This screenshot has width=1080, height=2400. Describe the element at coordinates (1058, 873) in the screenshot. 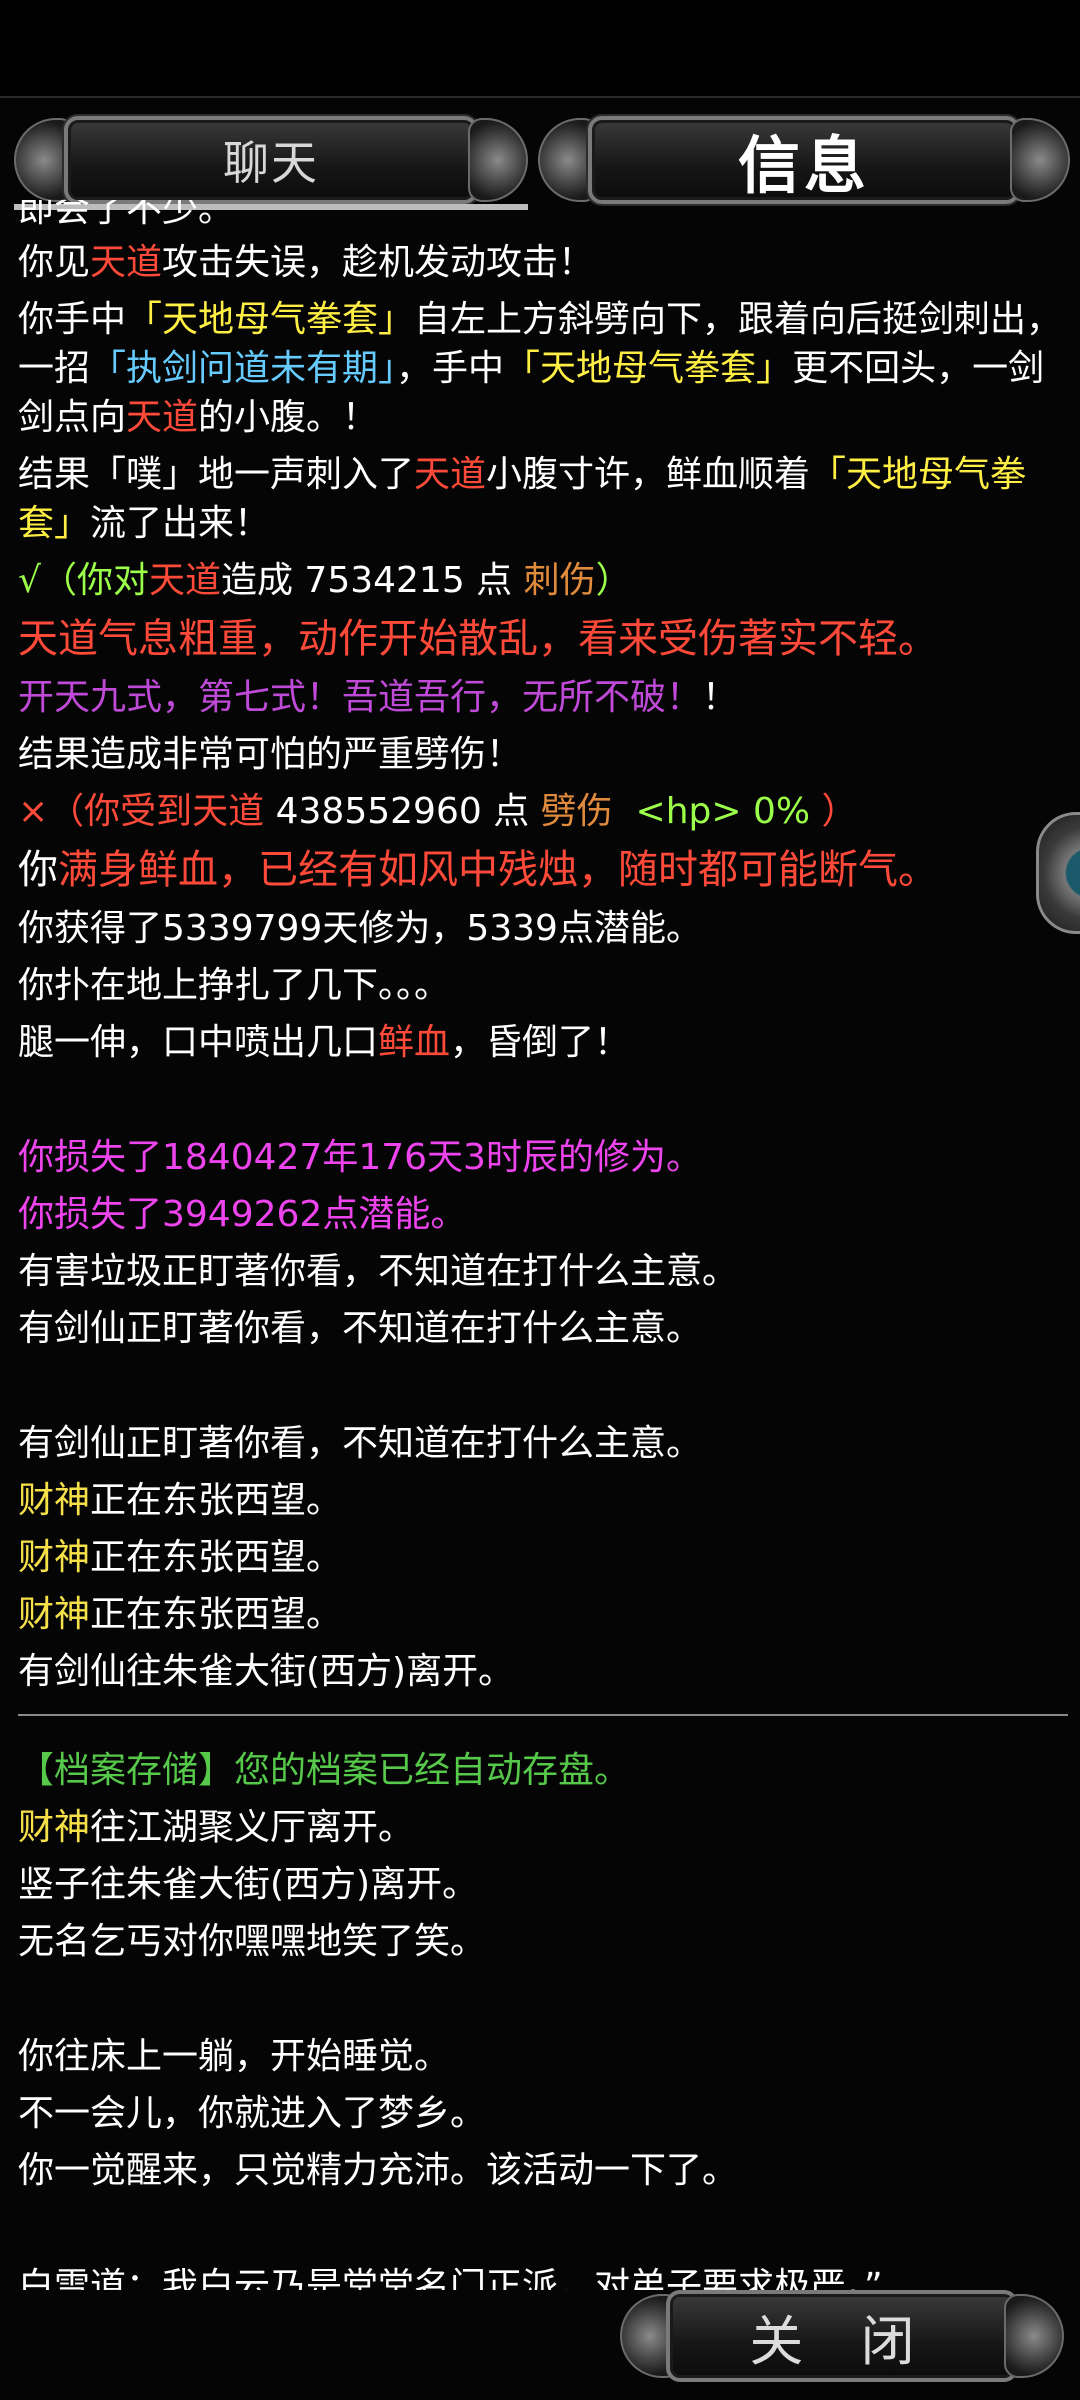

I see `side-drawer-handle` at that location.